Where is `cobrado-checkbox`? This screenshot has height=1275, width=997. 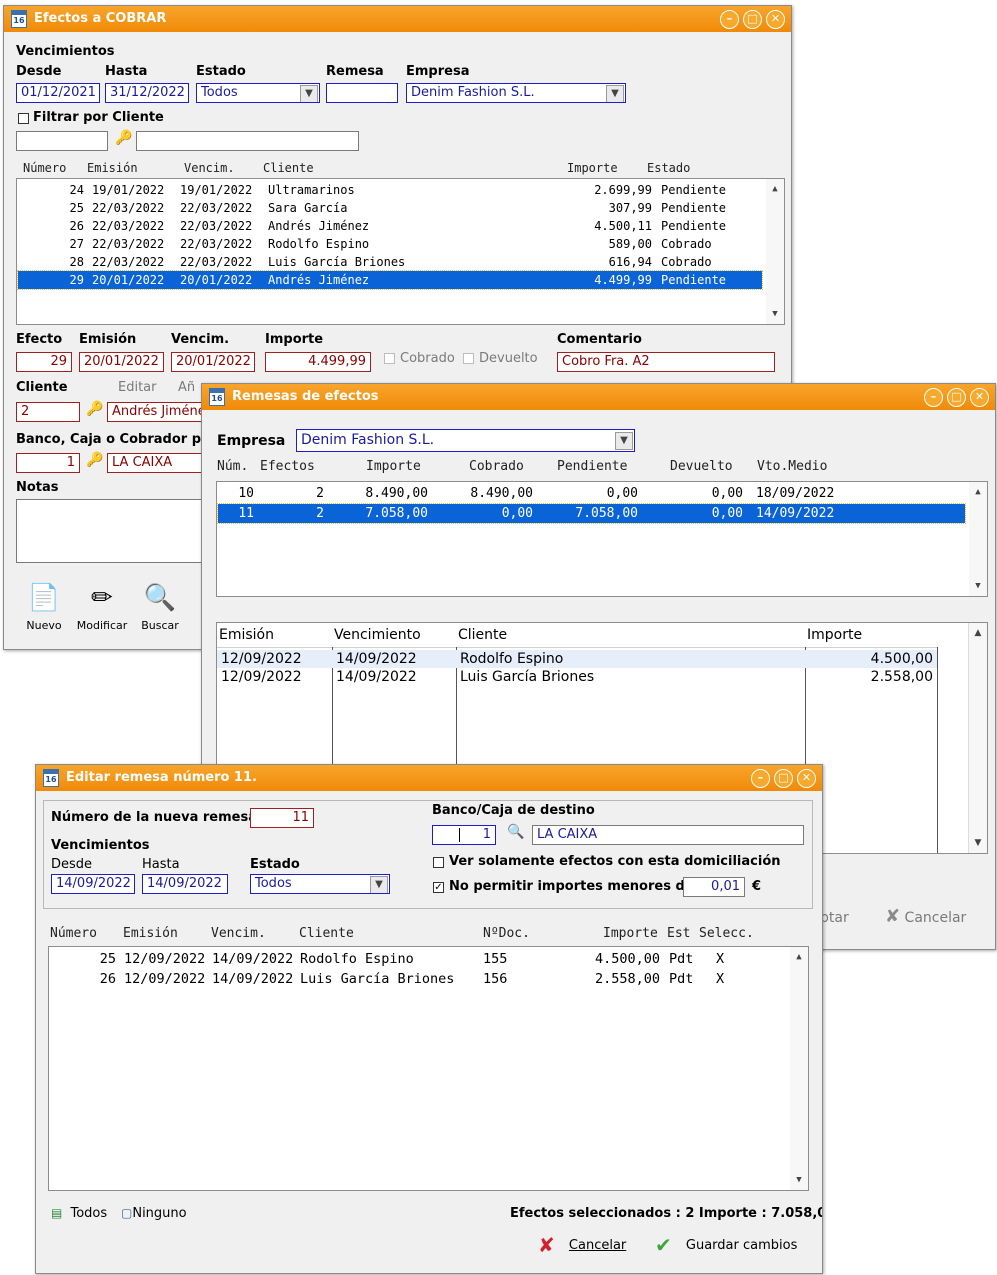
cobrado-checkbox is located at coordinates (389, 358).